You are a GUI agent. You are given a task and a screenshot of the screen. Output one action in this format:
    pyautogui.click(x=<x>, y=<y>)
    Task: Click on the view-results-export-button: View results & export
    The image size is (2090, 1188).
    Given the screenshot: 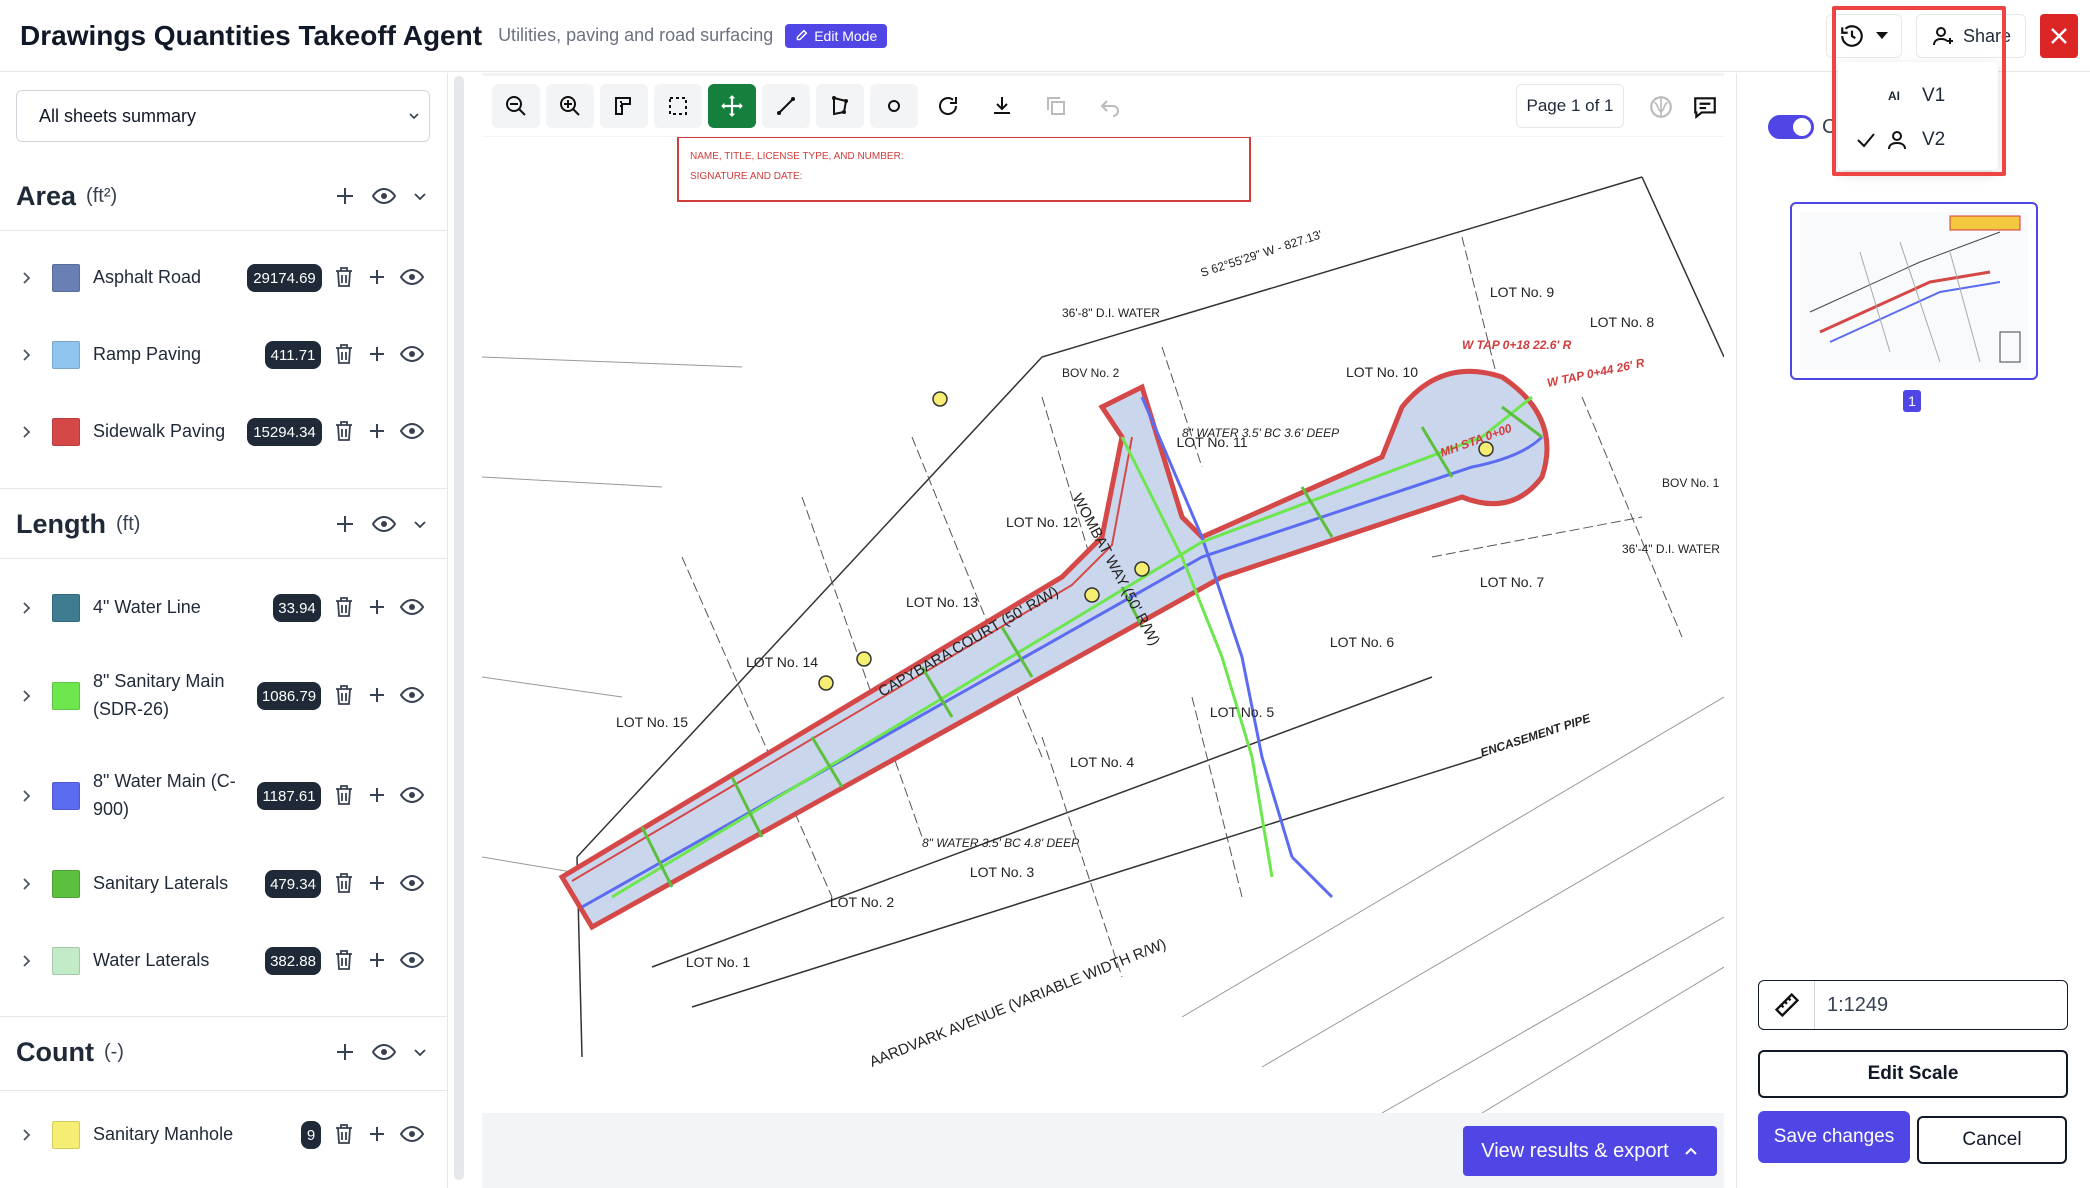 What is the action you would take?
    pyautogui.click(x=1590, y=1151)
    